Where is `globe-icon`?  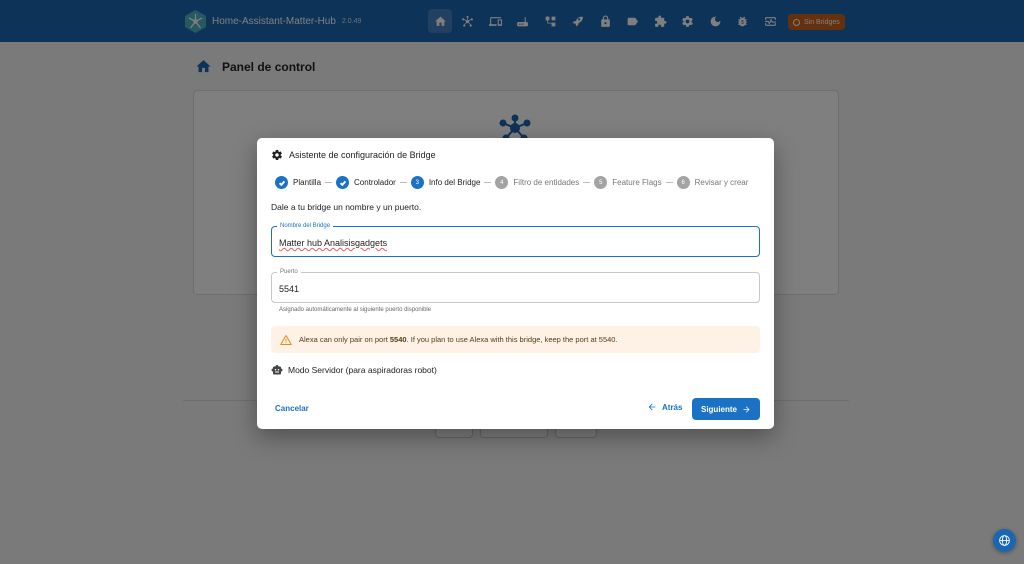
globe-icon is located at coordinates (1004, 540).